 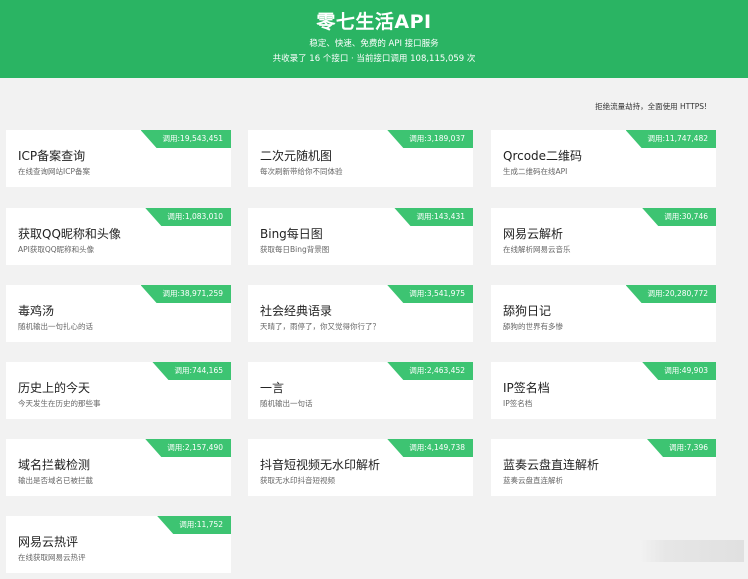 What do you see at coordinates (679, 371) in the screenshot?
I see `call-count-badge: 调用:49,903` at bounding box center [679, 371].